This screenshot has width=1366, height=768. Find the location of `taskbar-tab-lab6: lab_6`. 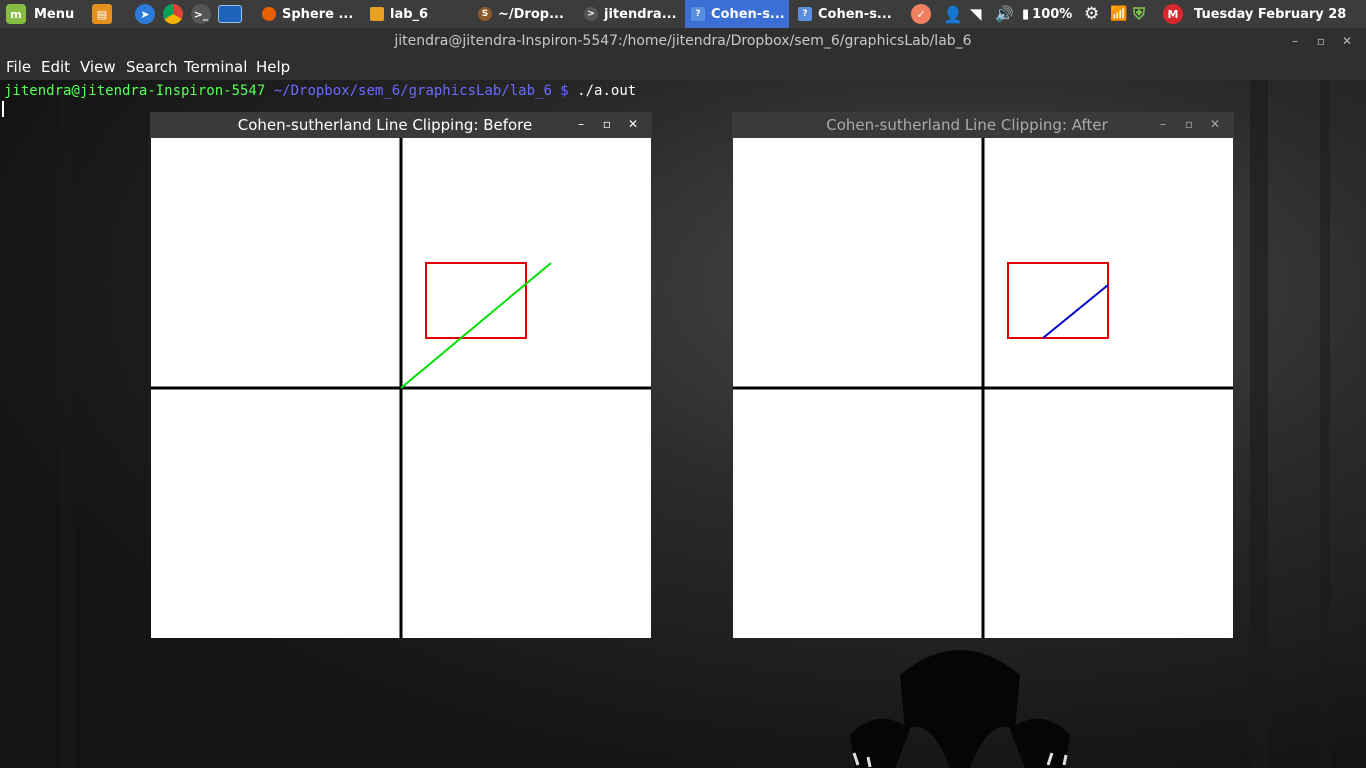

taskbar-tab-lab6: lab_6 is located at coordinates (416, 14).